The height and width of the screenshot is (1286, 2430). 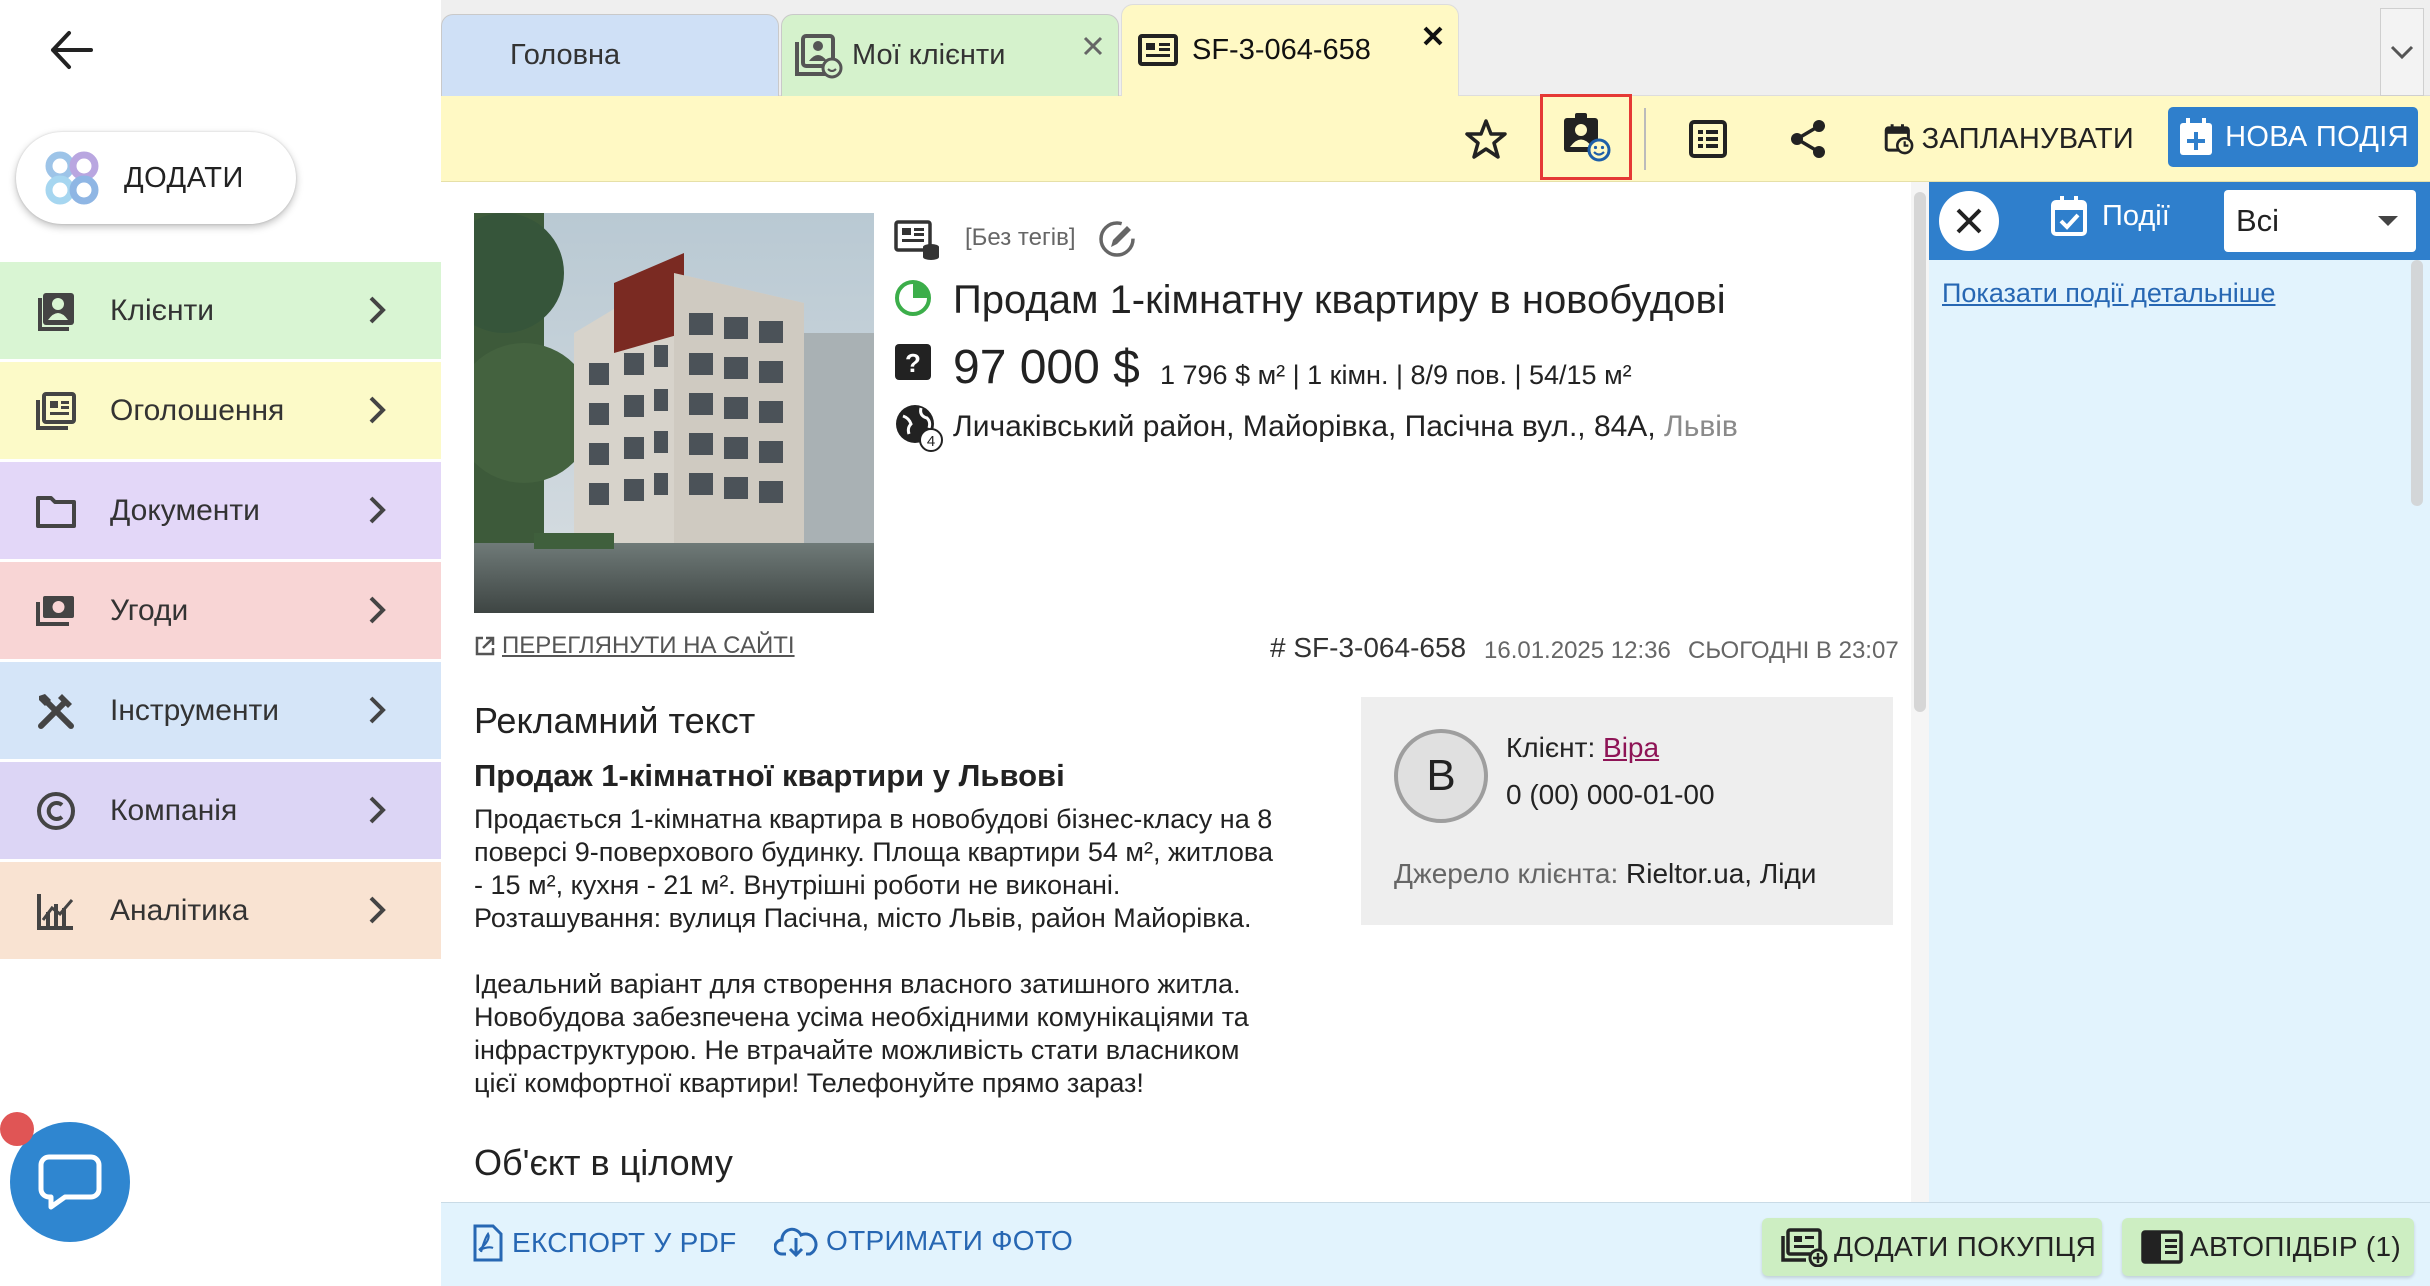 I want to click on view-on-site-label: ПЕРЕГЛЯНУТИ НА САЙТІ, so click(x=648, y=645).